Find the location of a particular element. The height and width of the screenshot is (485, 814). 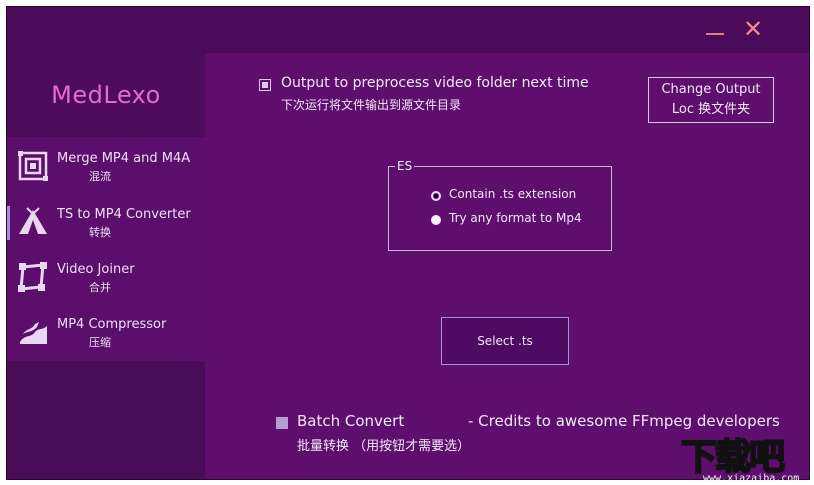

change-output-line2: Loc 换文件夹 is located at coordinates (711, 109).